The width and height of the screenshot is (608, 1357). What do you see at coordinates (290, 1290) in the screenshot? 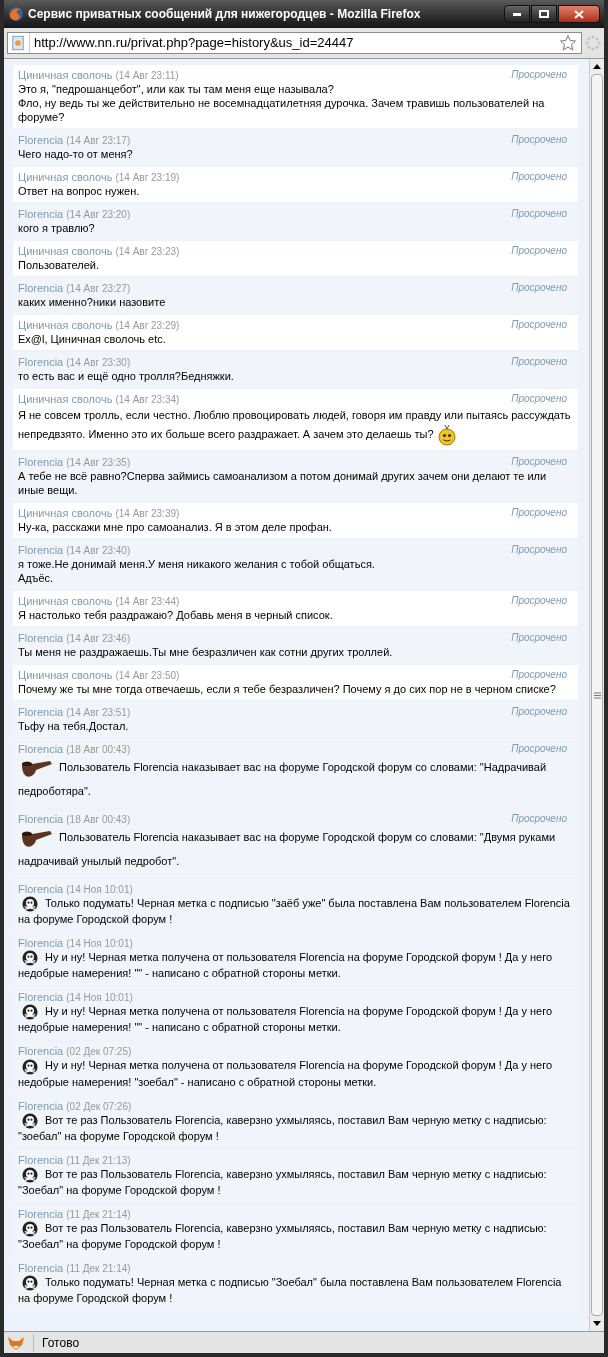
I see `message-text: Только подумать! Черная метка с подписью "Зоебал" была поставлена Вам пользователем Florencia на форуме Городской форум !` at bounding box center [290, 1290].